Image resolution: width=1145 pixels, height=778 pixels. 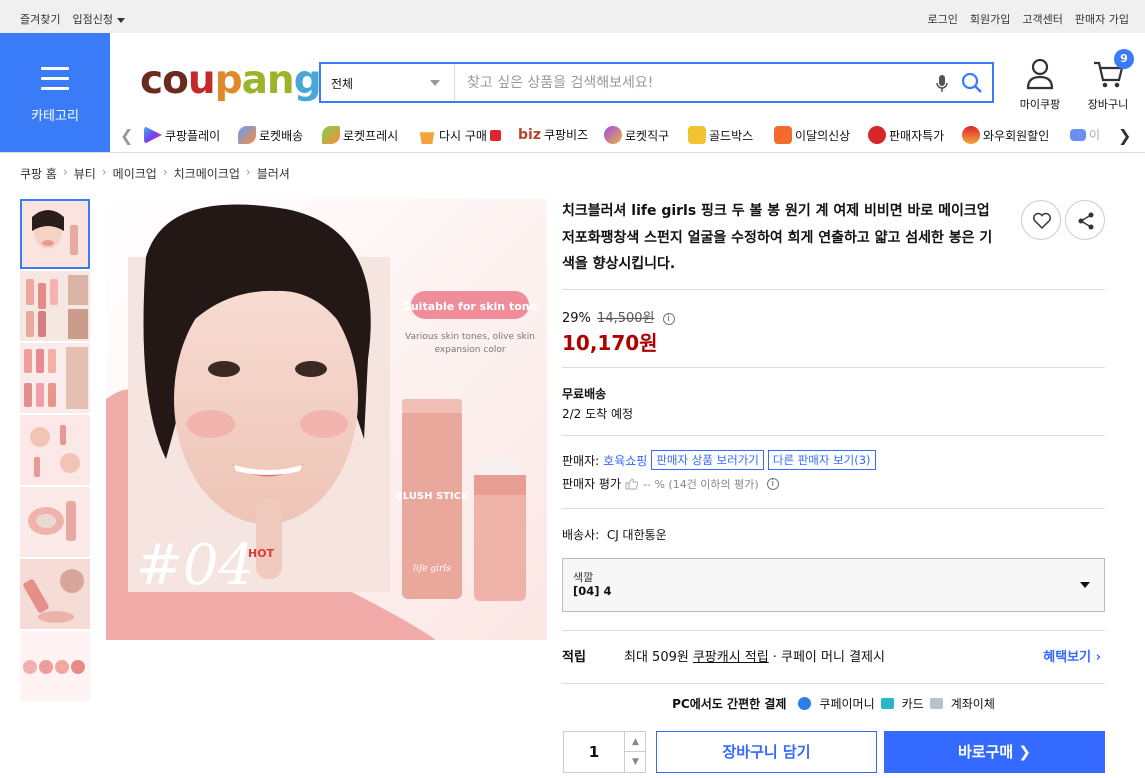 I want to click on option-key: 색깔, so click(x=583, y=577).